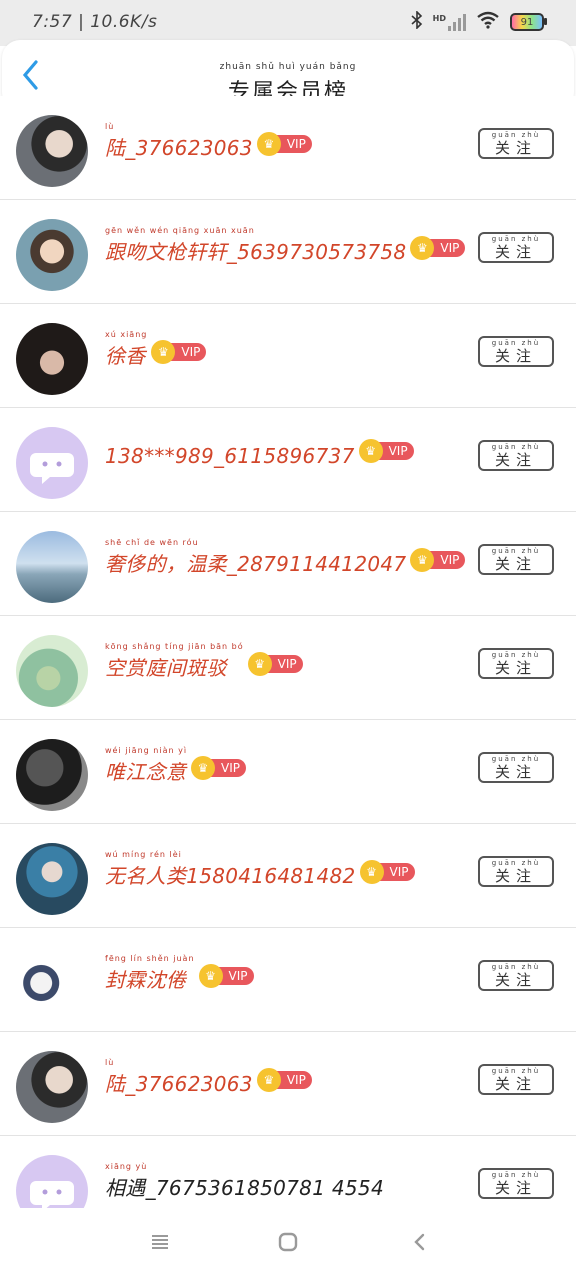  I want to click on member-row: xú xiāng 徐香 ♛ VIP guān zhù 关注, so click(288, 356).